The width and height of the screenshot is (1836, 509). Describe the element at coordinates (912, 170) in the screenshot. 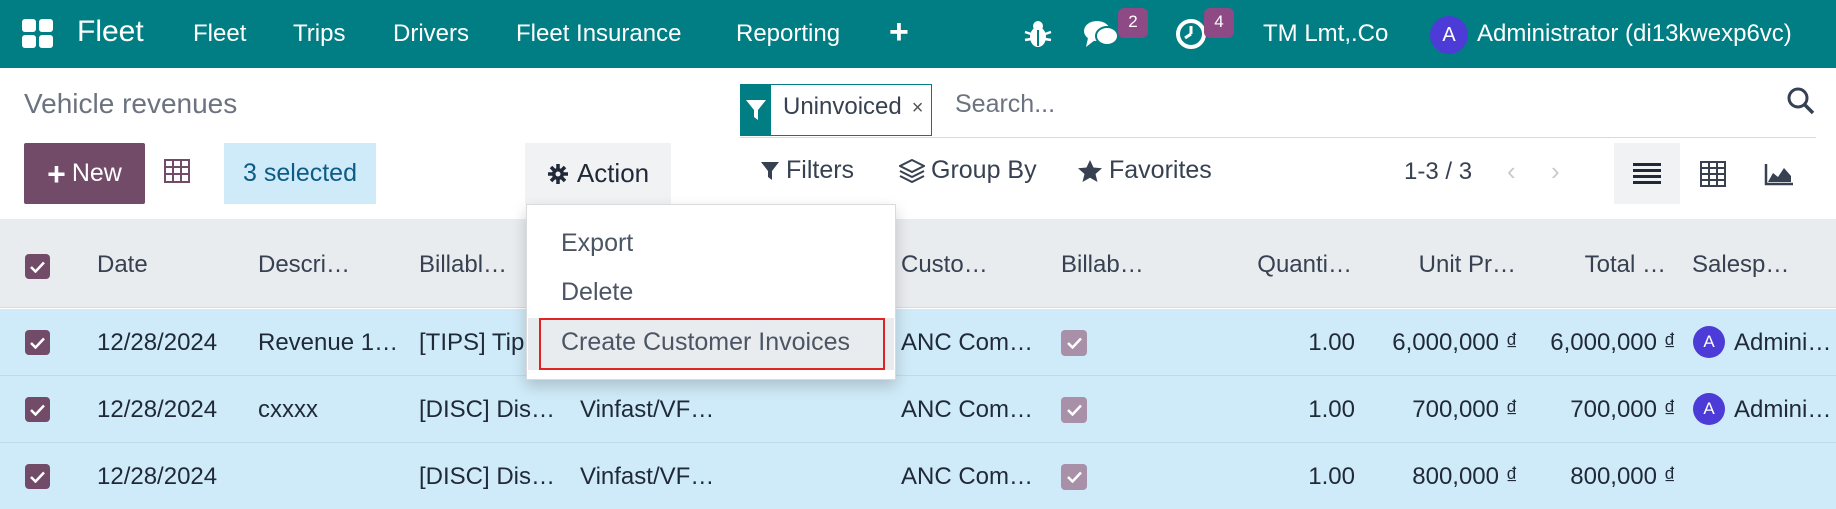

I see `layers-icon` at that location.